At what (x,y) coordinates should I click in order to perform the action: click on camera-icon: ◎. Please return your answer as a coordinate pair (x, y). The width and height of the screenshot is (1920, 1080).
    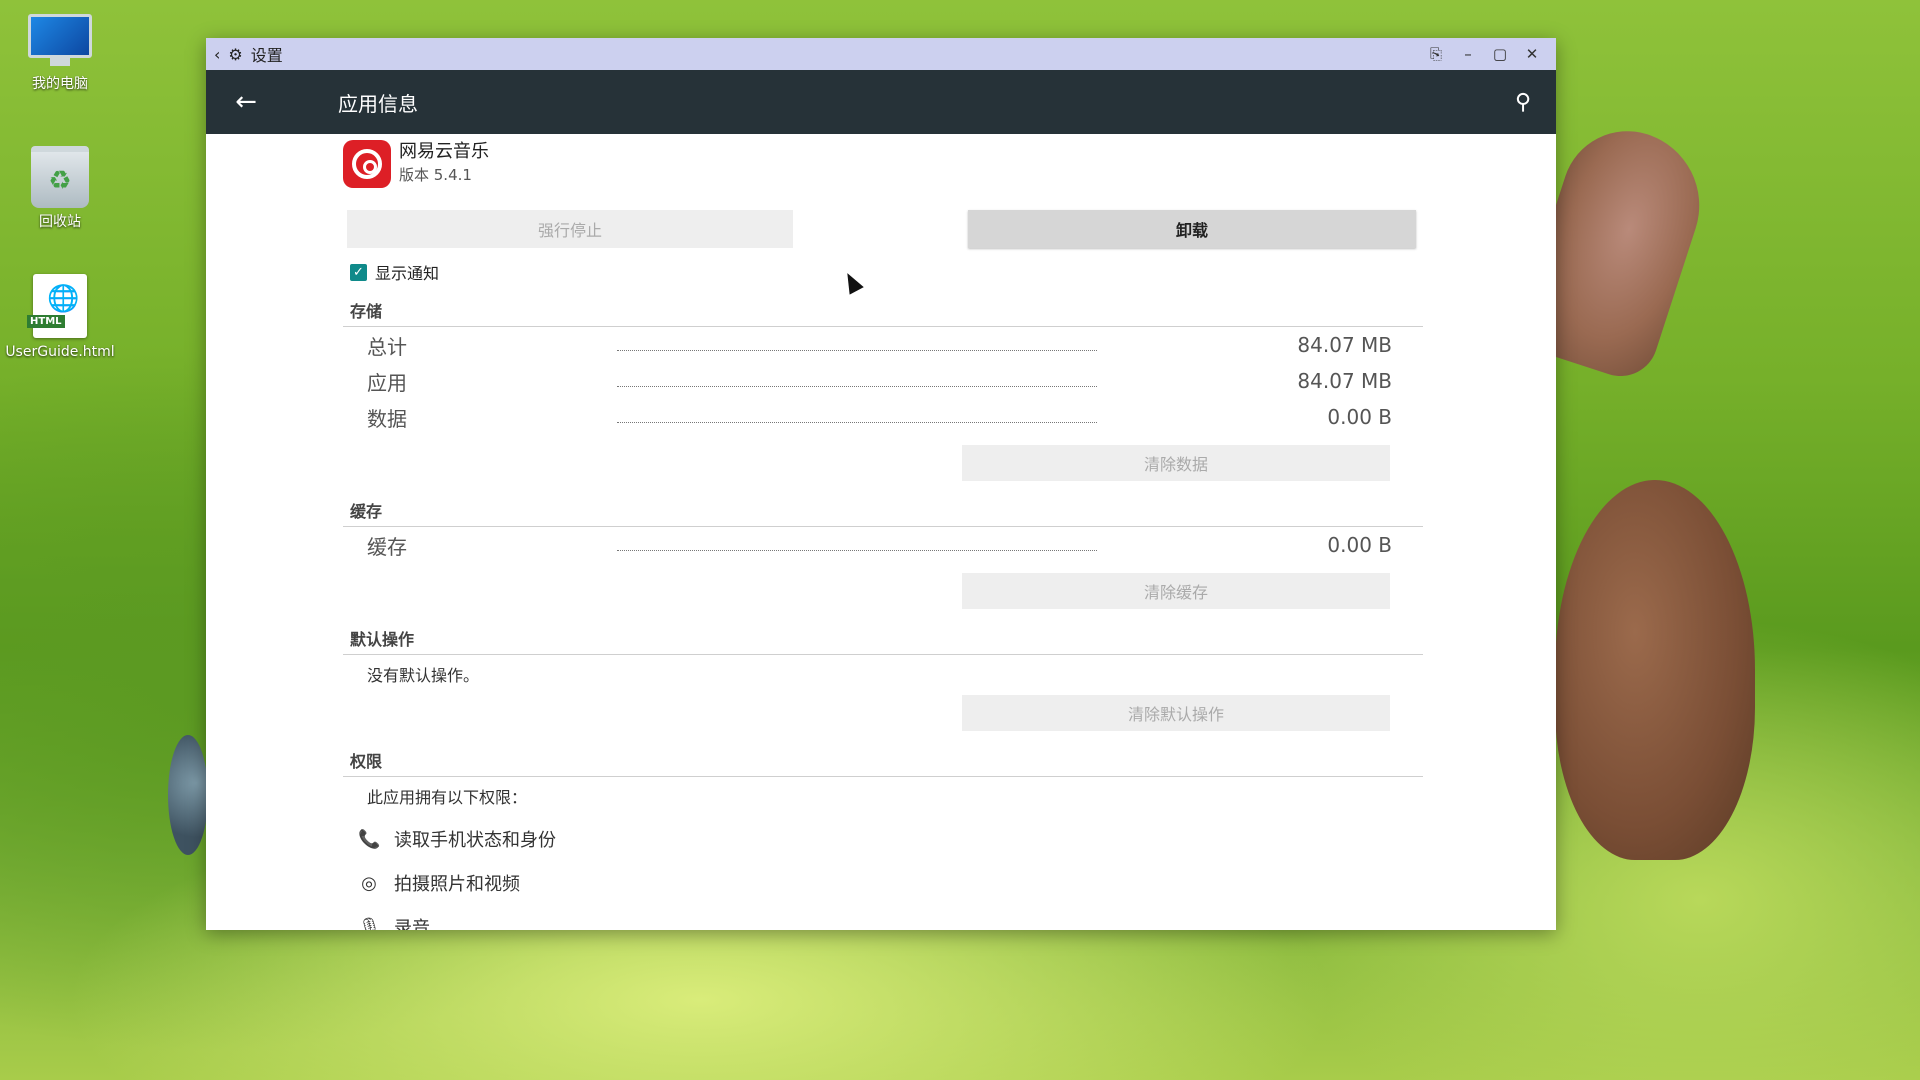
    Looking at the image, I should click on (369, 883).